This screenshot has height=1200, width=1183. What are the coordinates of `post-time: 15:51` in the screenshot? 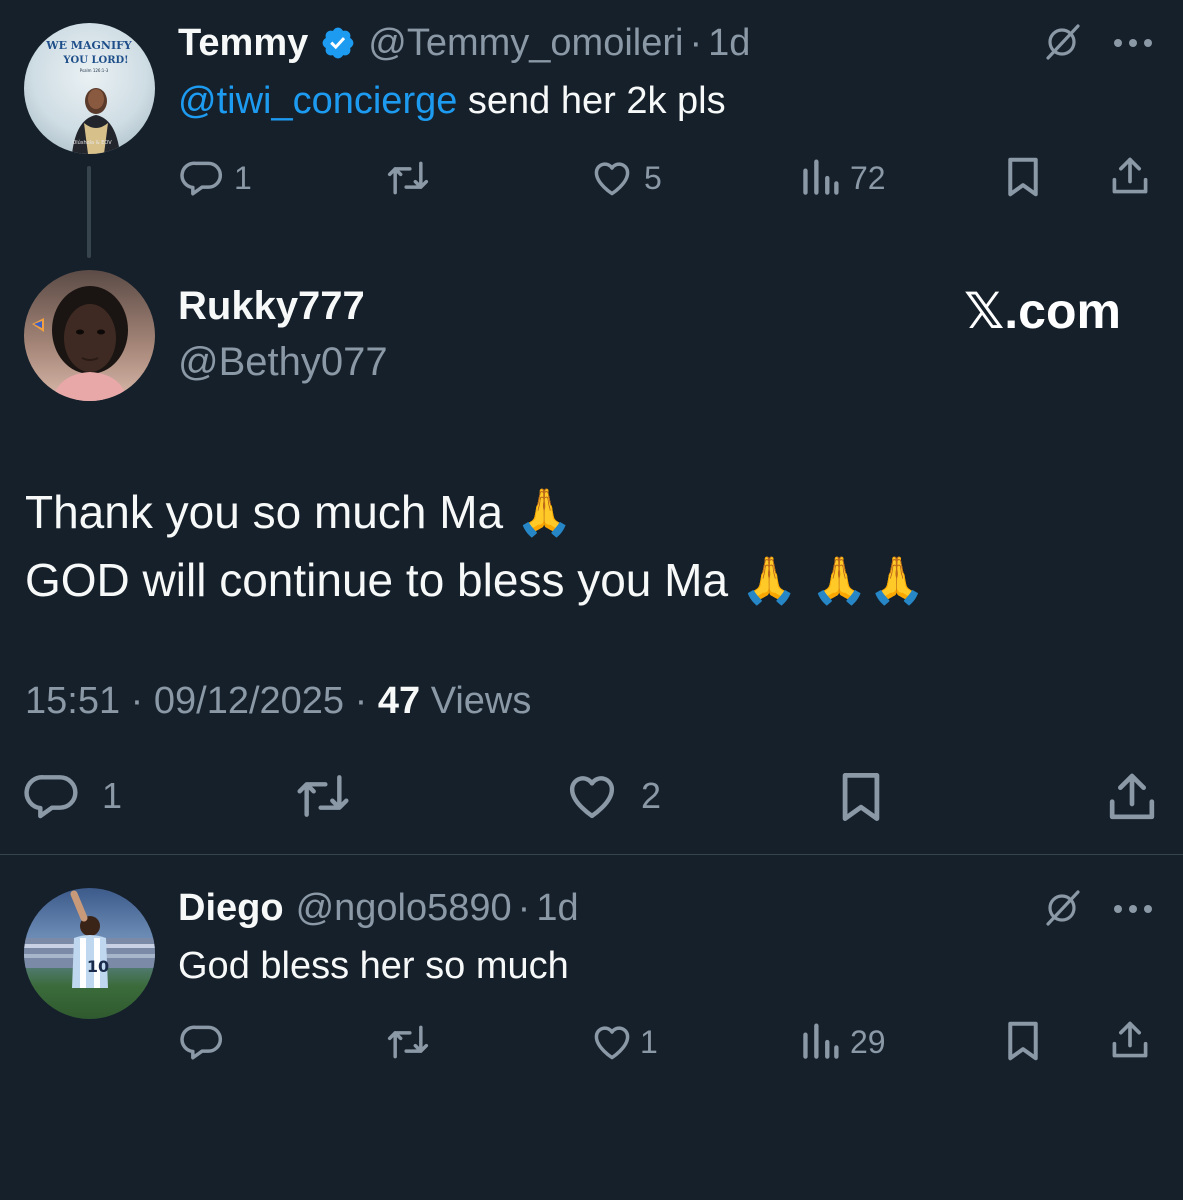 It's located at (72, 701).